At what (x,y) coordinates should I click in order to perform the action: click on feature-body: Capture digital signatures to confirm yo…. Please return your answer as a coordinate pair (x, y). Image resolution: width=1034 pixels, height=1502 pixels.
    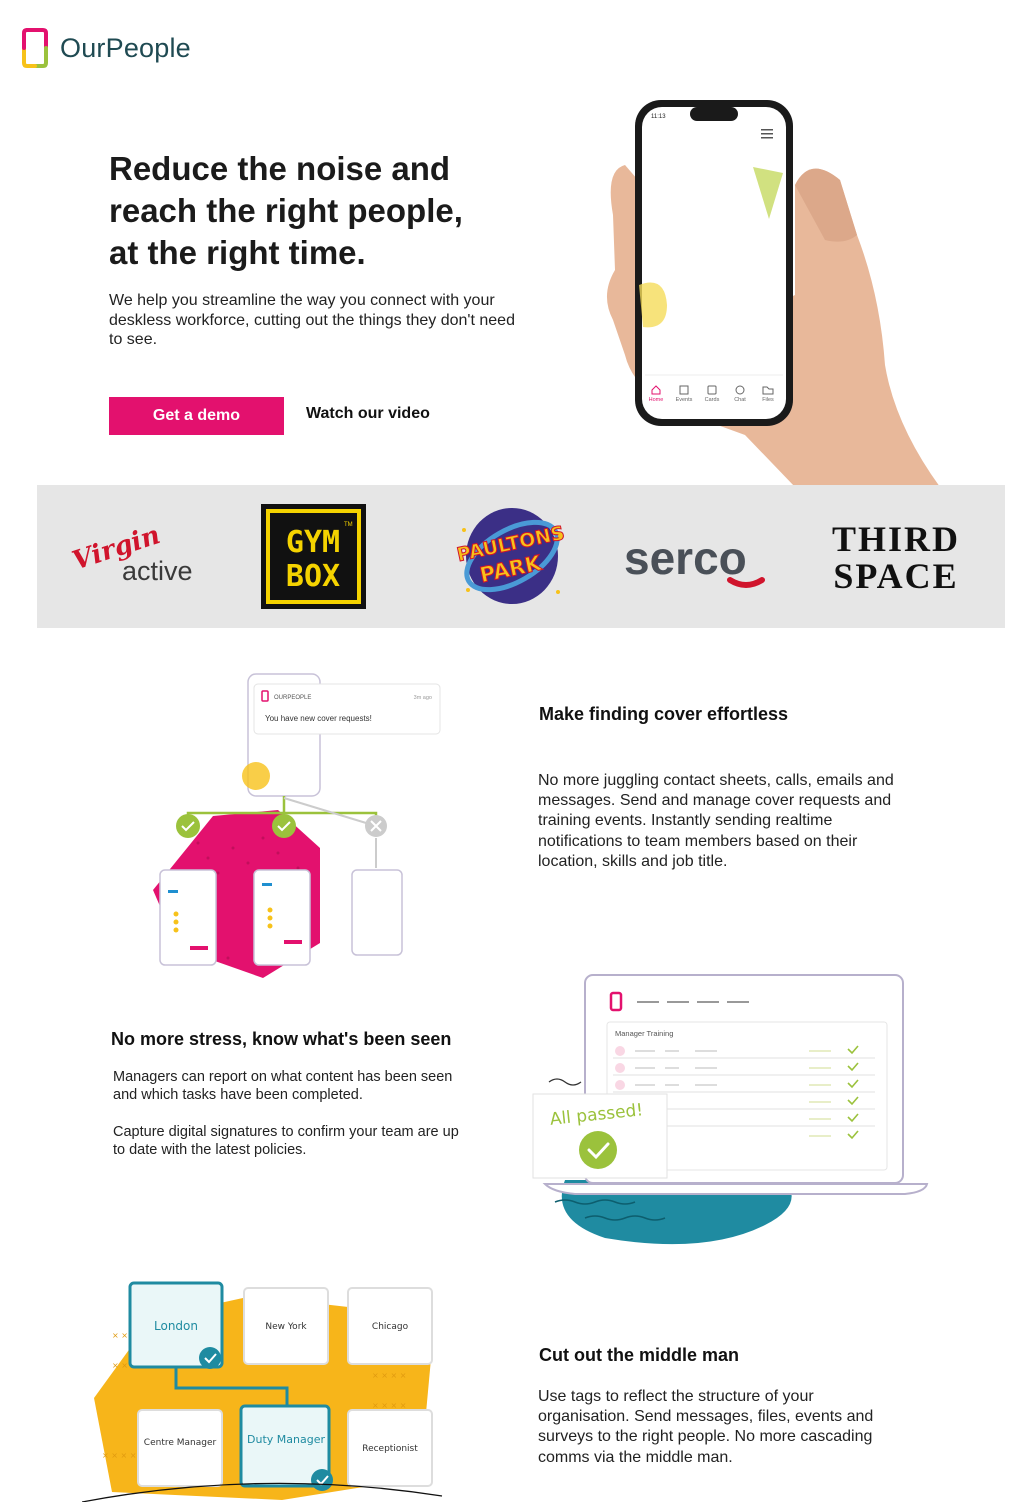
    Looking at the image, I should click on (286, 1141).